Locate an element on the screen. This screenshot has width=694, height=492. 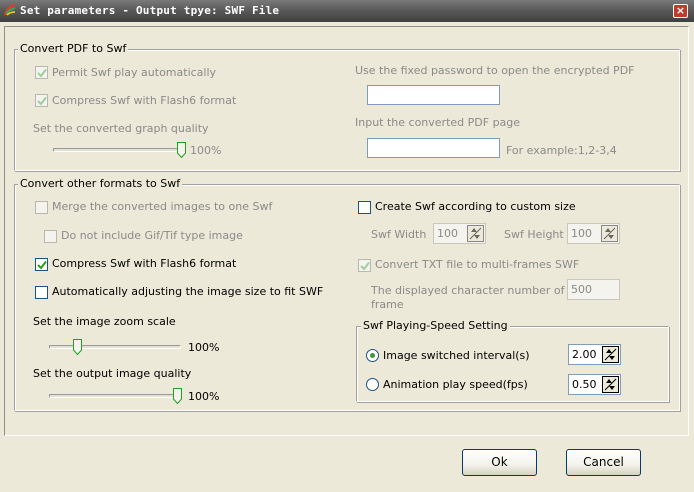
zoom-slider-track is located at coordinates (115, 347).